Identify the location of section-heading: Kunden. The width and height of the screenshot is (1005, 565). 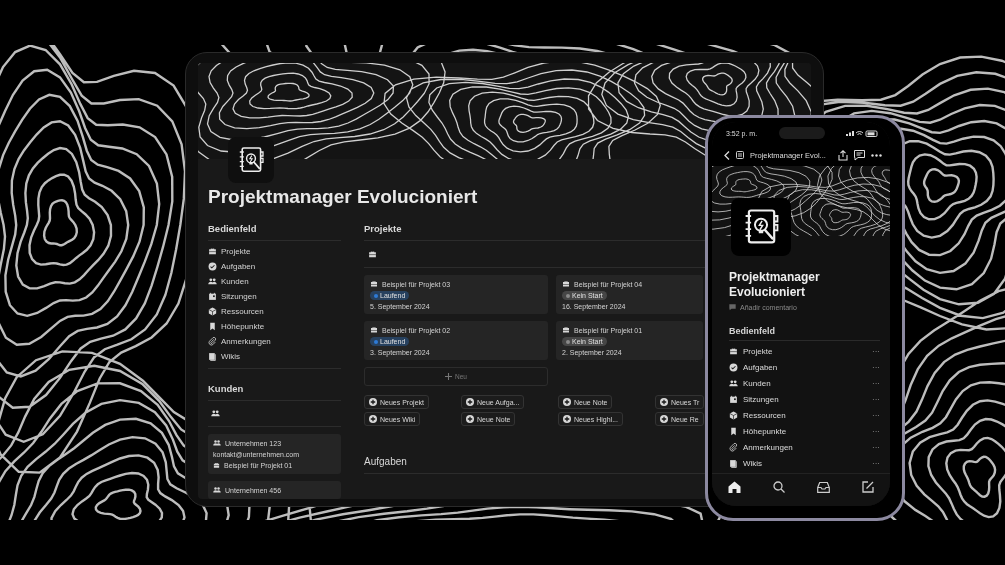
(274, 392).